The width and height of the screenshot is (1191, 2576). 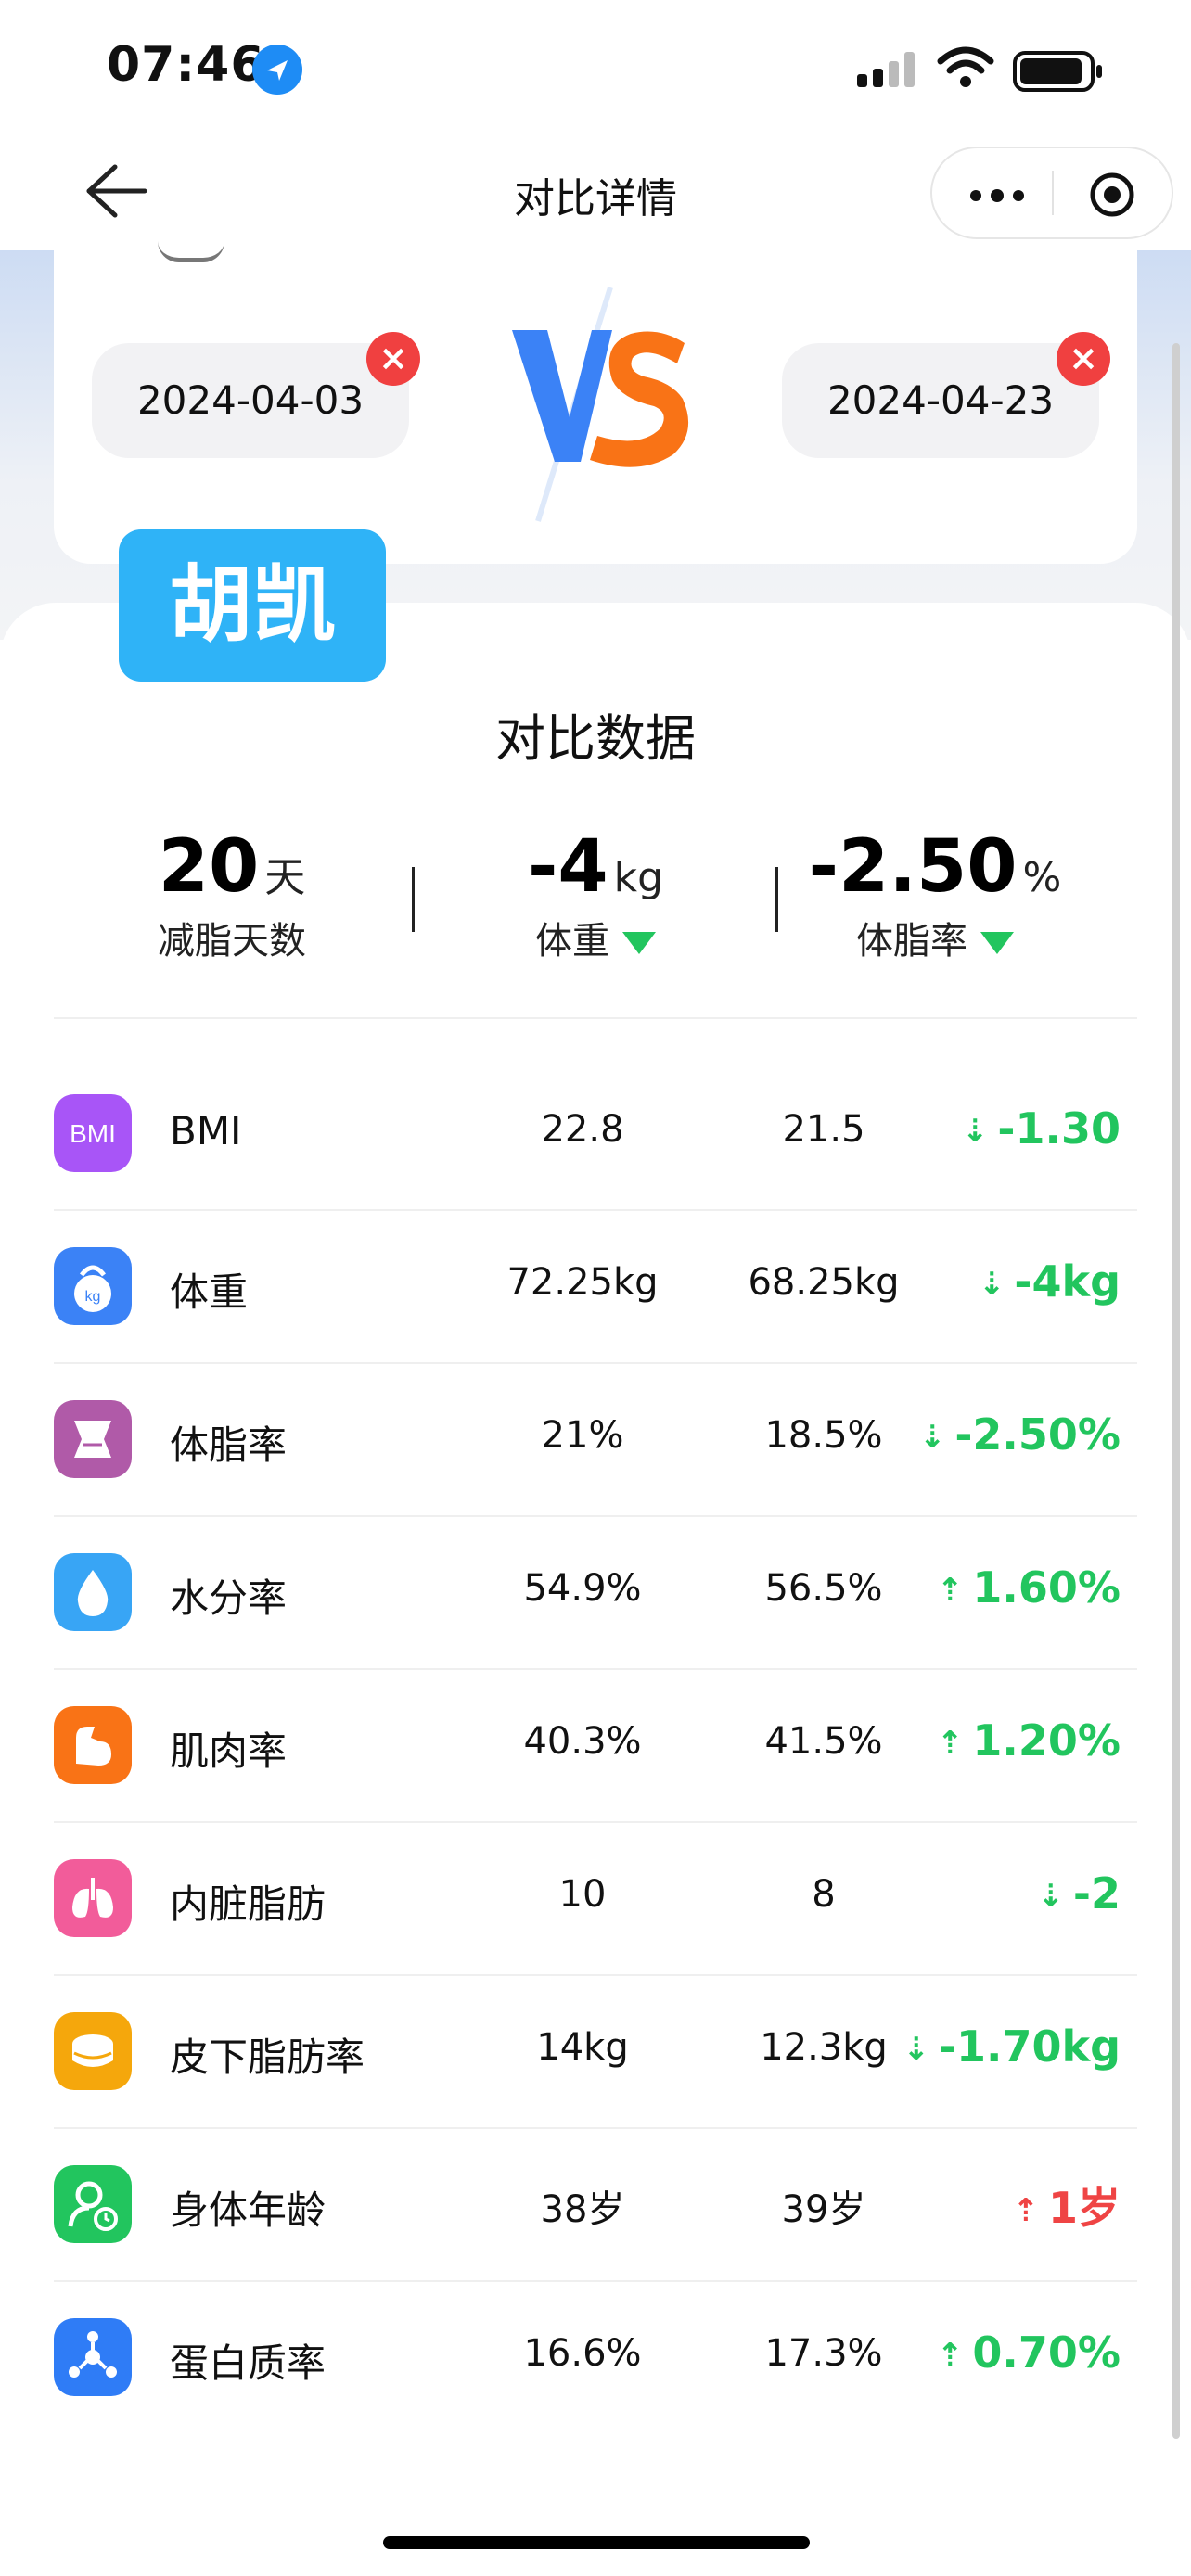 What do you see at coordinates (597, 2542) in the screenshot?
I see `home-indicator` at bounding box center [597, 2542].